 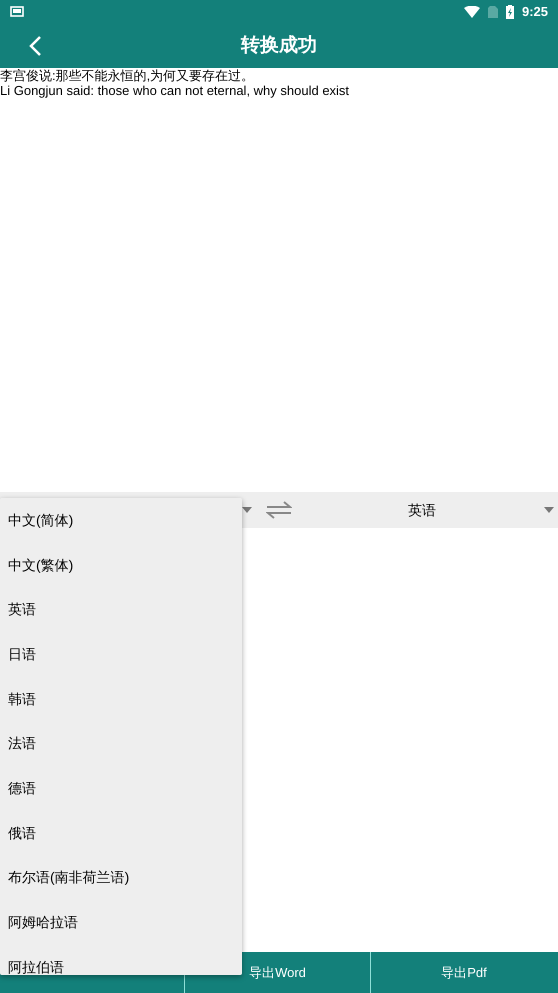 What do you see at coordinates (175, 90) in the screenshot?
I see `source-text-line: Li Gongjun said: those who can not eternal, why should exist` at bounding box center [175, 90].